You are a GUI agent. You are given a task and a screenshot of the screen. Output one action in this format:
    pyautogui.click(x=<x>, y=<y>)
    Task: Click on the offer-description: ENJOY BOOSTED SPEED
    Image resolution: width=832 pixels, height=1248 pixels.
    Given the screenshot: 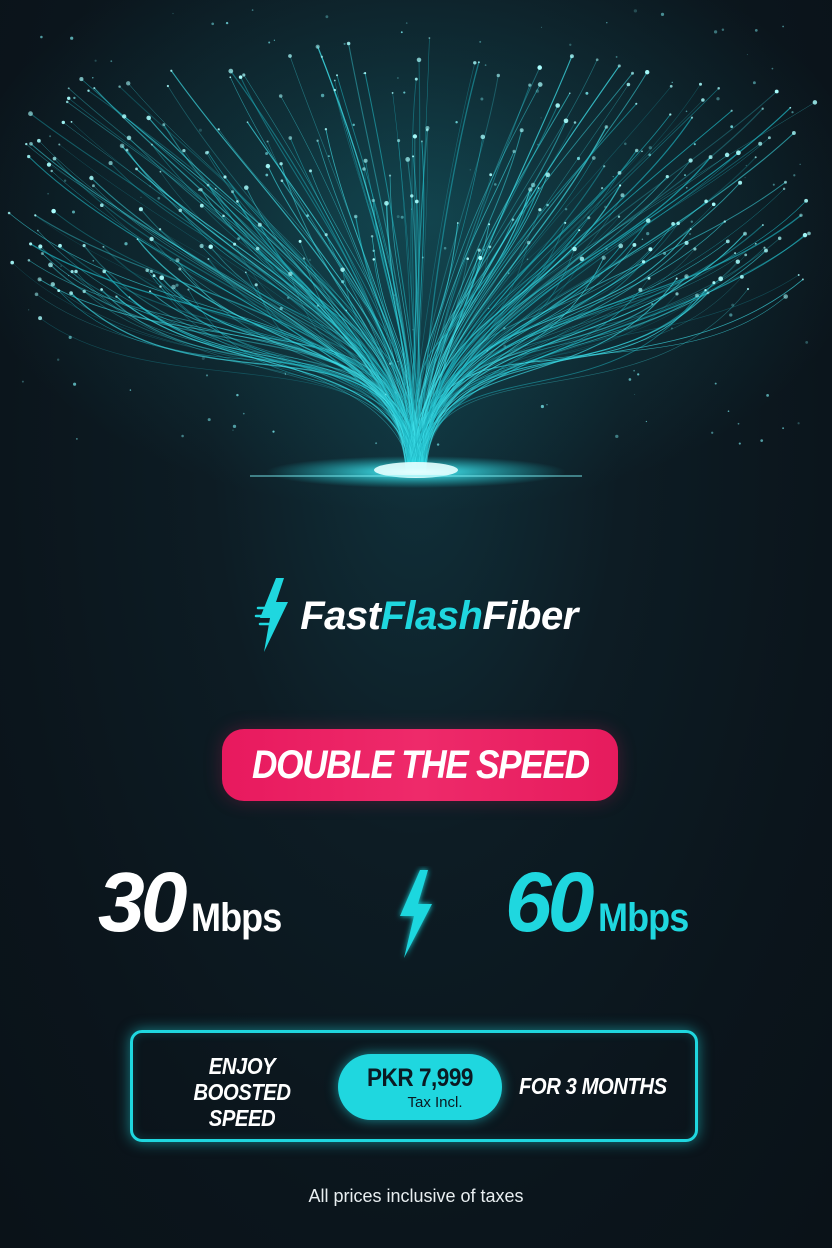 What is the action you would take?
    pyautogui.click(x=242, y=1092)
    